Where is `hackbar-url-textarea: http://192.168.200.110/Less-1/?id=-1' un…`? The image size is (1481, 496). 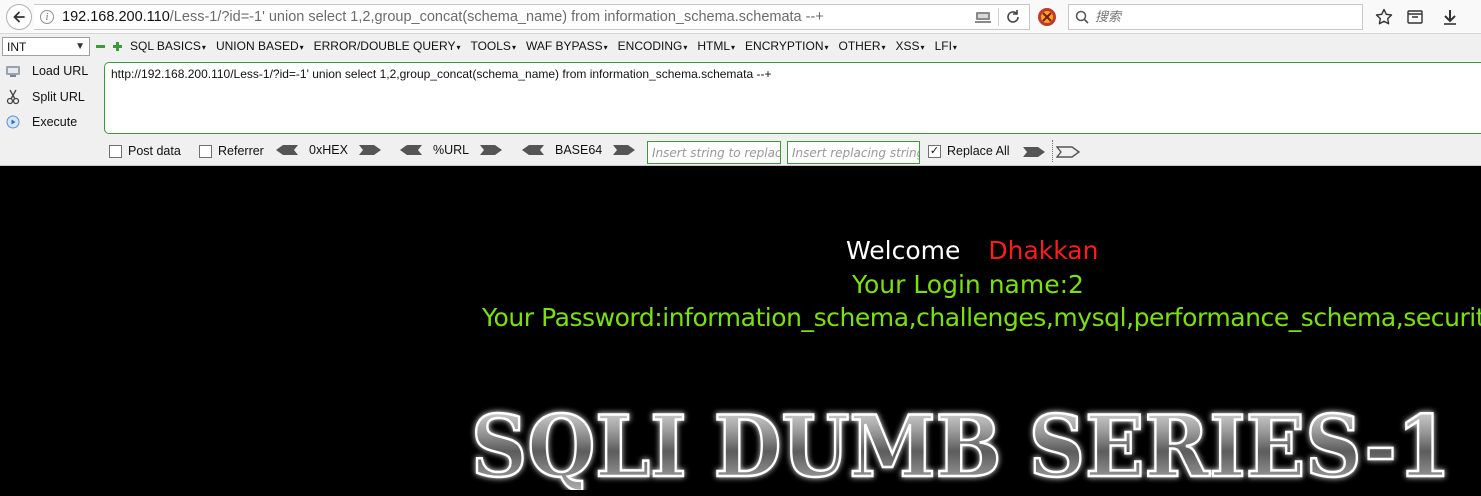 hackbar-url-textarea: http://192.168.200.110/Less-1/?id=-1' un… is located at coordinates (792, 98).